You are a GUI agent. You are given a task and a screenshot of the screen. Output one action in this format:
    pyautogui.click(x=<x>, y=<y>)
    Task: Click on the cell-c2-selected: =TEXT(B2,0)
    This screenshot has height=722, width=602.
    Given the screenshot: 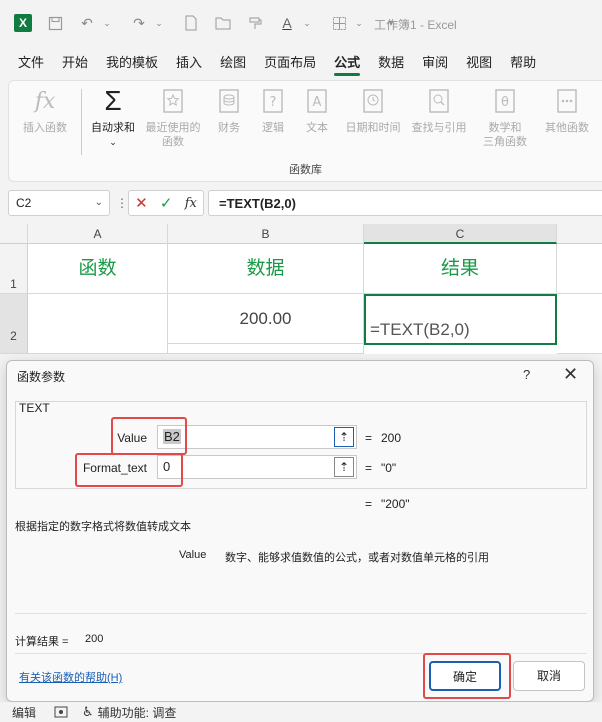 What is the action you would take?
    pyautogui.click(x=460, y=319)
    